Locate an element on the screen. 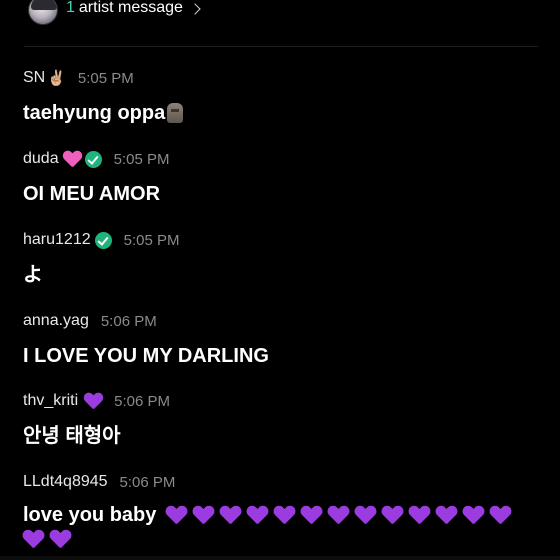  chat-message: LLdt4q8945 5:06 PM love you baby is located at coordinates (283, 510).